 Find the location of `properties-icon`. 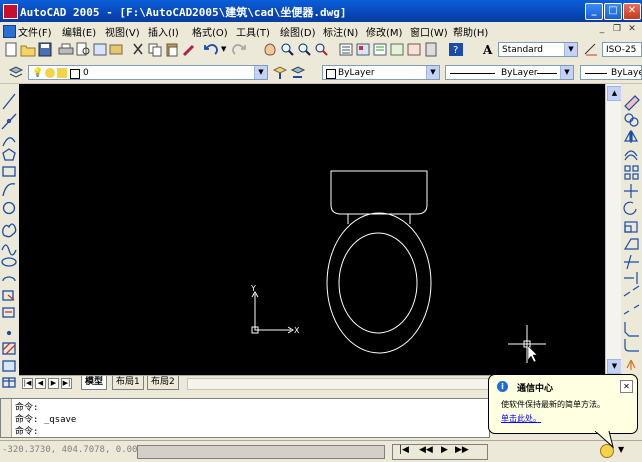

properties-icon is located at coordinates (346, 49).